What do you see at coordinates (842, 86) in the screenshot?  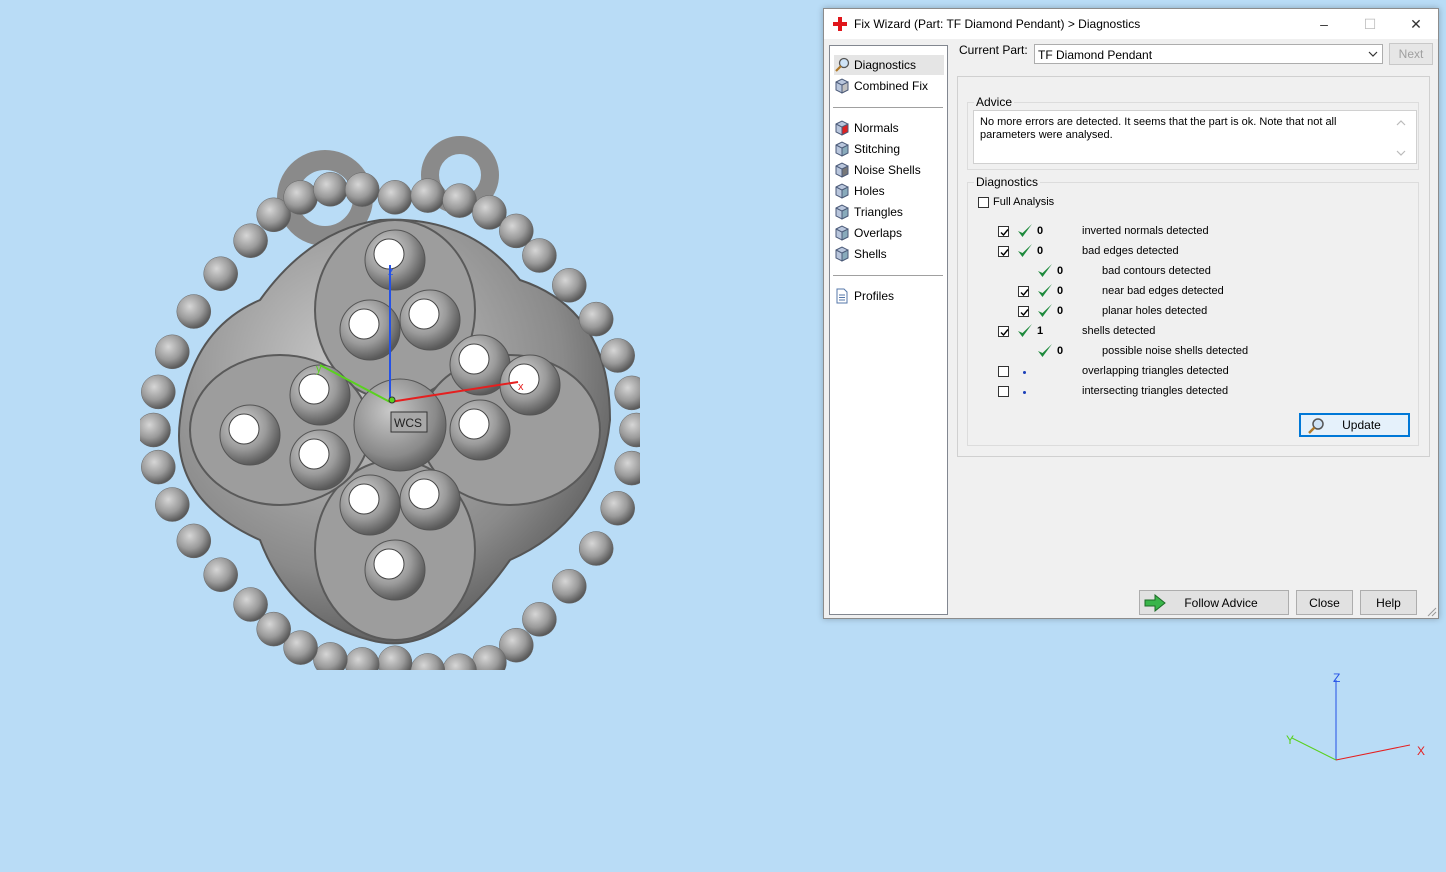 I see `cube-icon` at bounding box center [842, 86].